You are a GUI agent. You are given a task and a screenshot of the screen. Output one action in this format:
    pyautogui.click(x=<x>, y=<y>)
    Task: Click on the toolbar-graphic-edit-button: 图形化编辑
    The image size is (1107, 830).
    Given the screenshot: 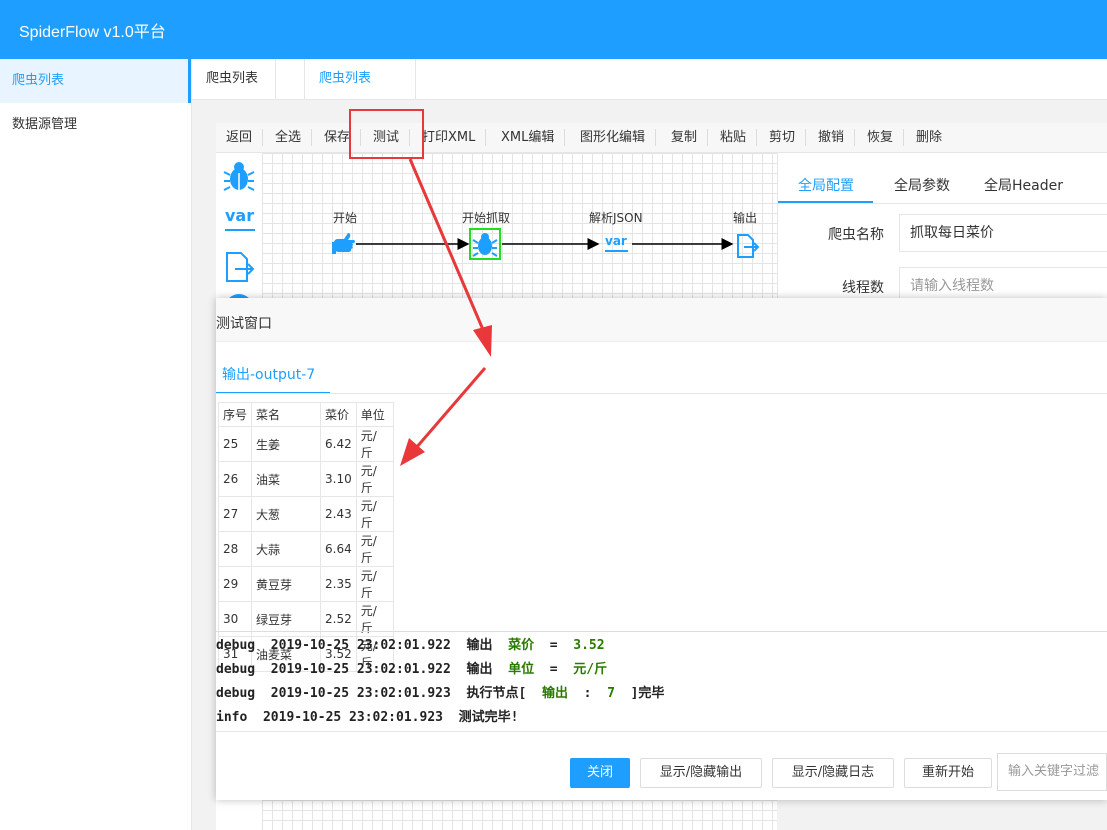 What is the action you would take?
    pyautogui.click(x=613, y=137)
    